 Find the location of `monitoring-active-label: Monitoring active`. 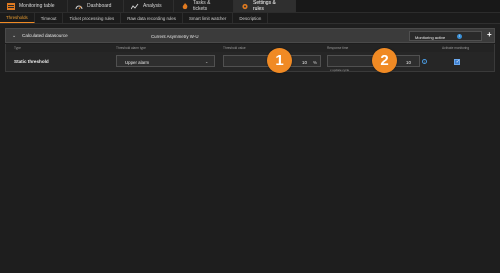

monitoring-active-label: Monitoring active is located at coordinates (430, 37).